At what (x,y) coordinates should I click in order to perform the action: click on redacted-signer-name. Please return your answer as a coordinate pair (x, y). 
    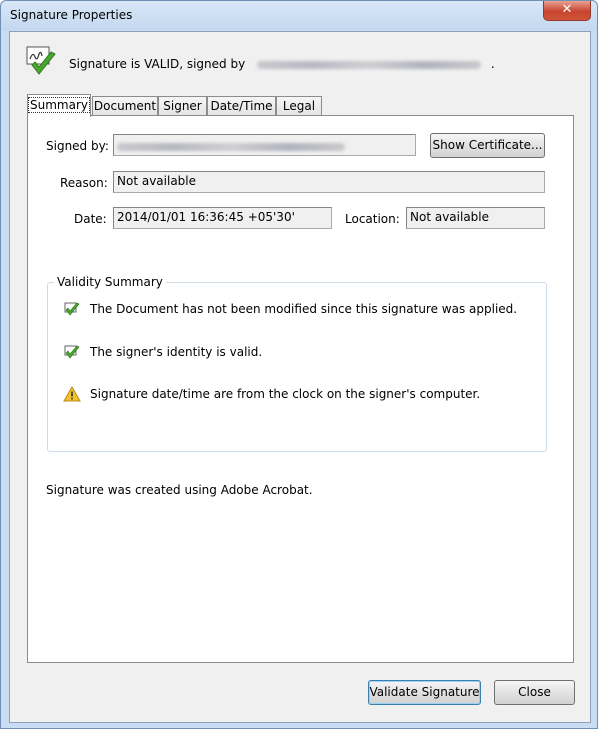
    Looking at the image, I should click on (369, 64).